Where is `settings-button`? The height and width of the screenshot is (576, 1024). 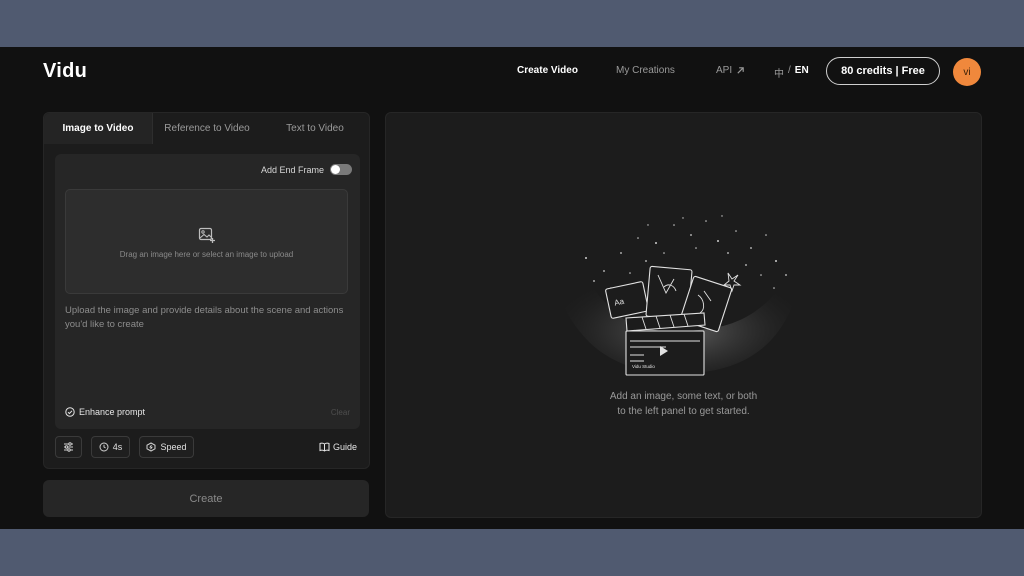 settings-button is located at coordinates (68, 447).